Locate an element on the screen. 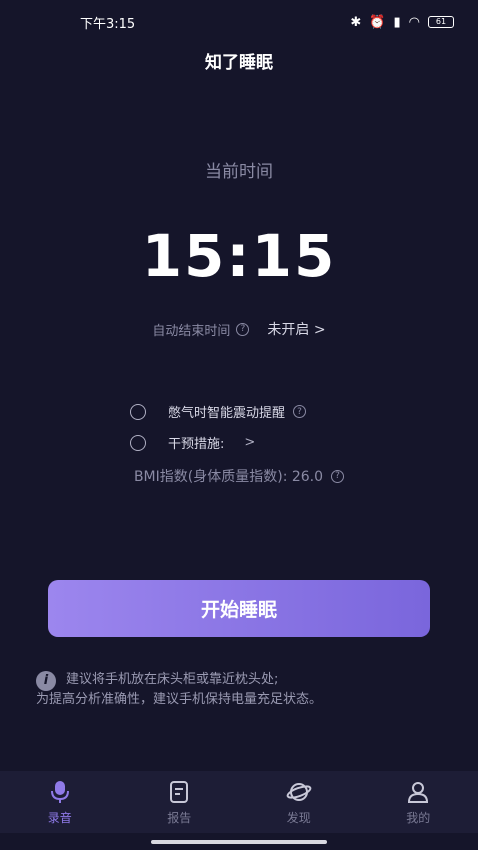  home-indicator is located at coordinates (239, 842).